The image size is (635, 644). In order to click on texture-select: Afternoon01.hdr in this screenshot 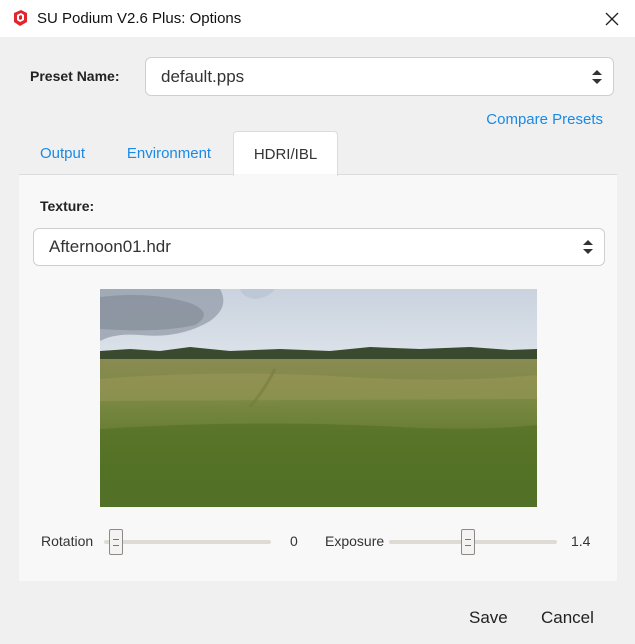, I will do `click(319, 247)`.